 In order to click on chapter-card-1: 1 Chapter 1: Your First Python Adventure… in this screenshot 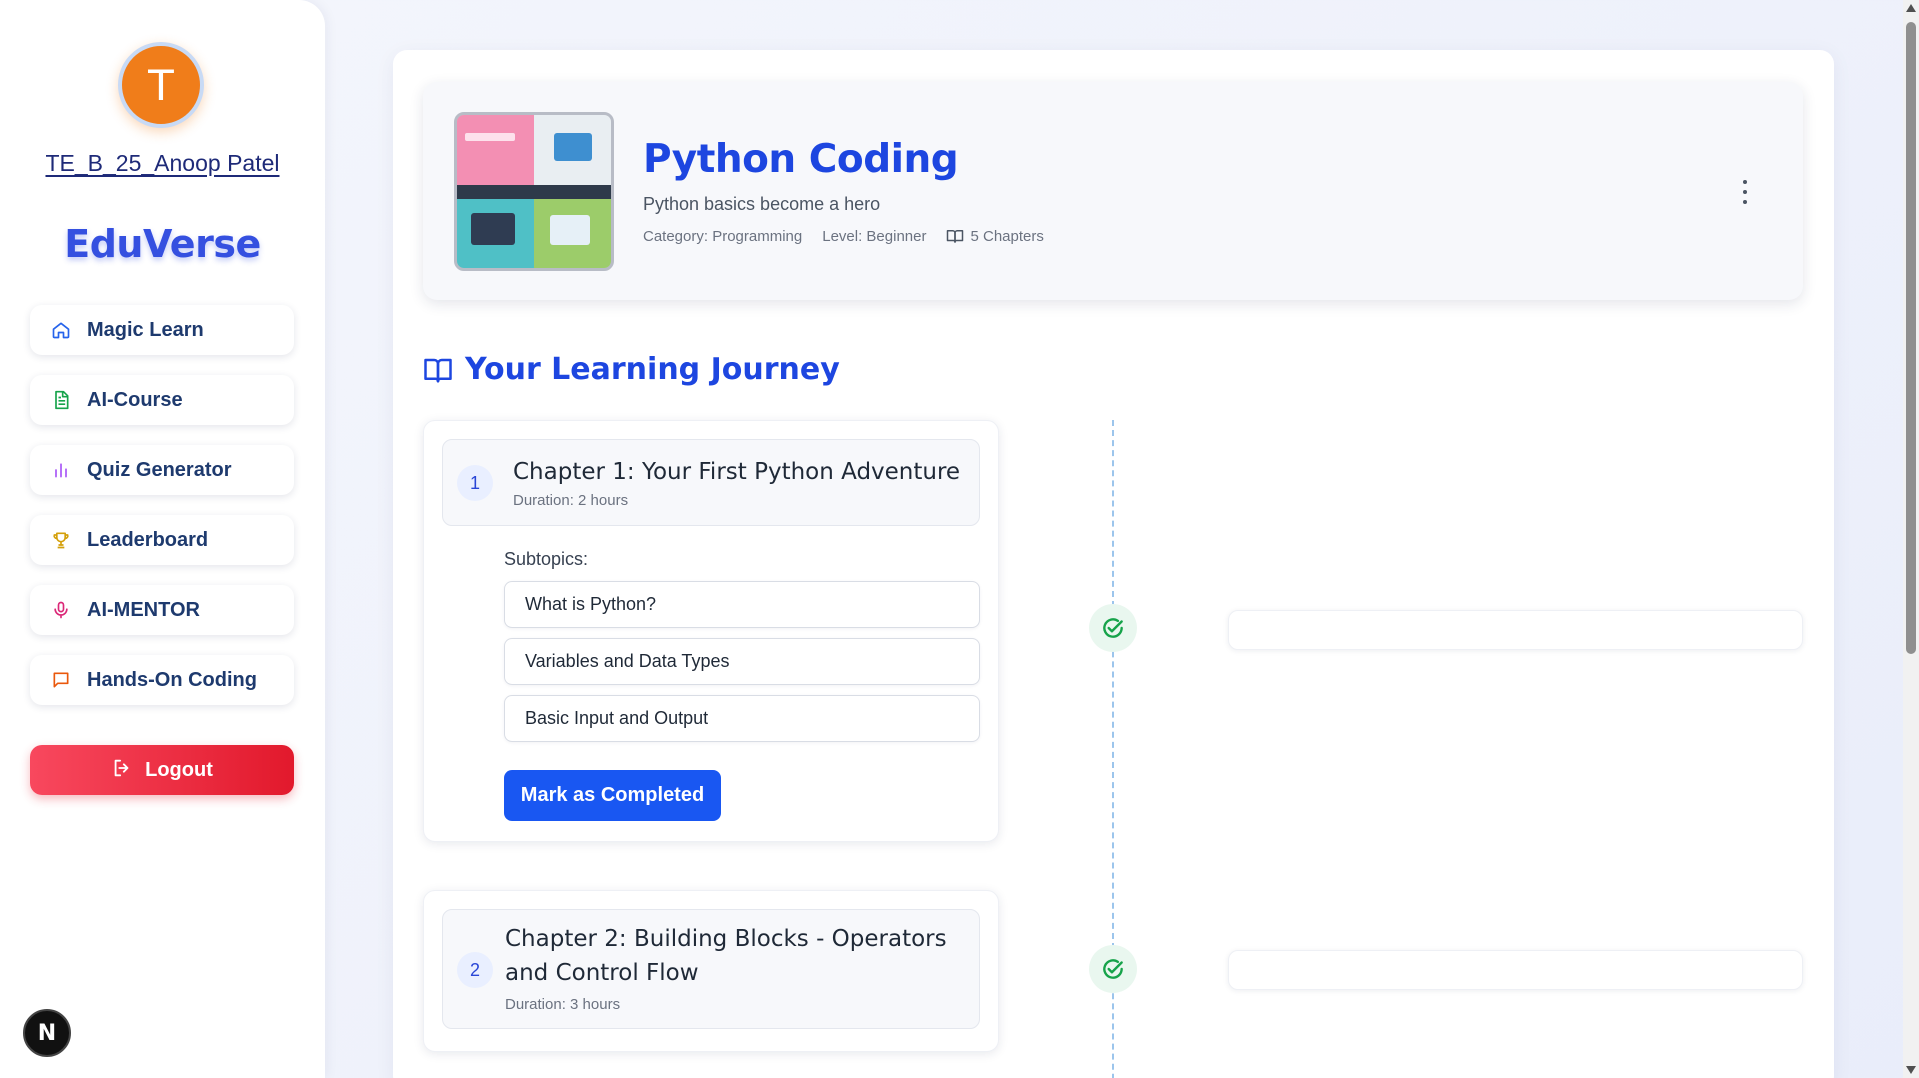, I will do `click(711, 631)`.